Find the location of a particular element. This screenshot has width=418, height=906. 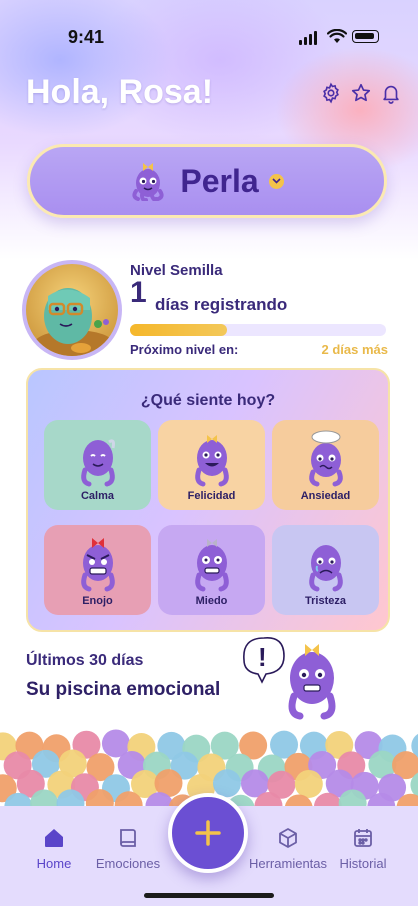

level-progress-fill is located at coordinates (179, 330).